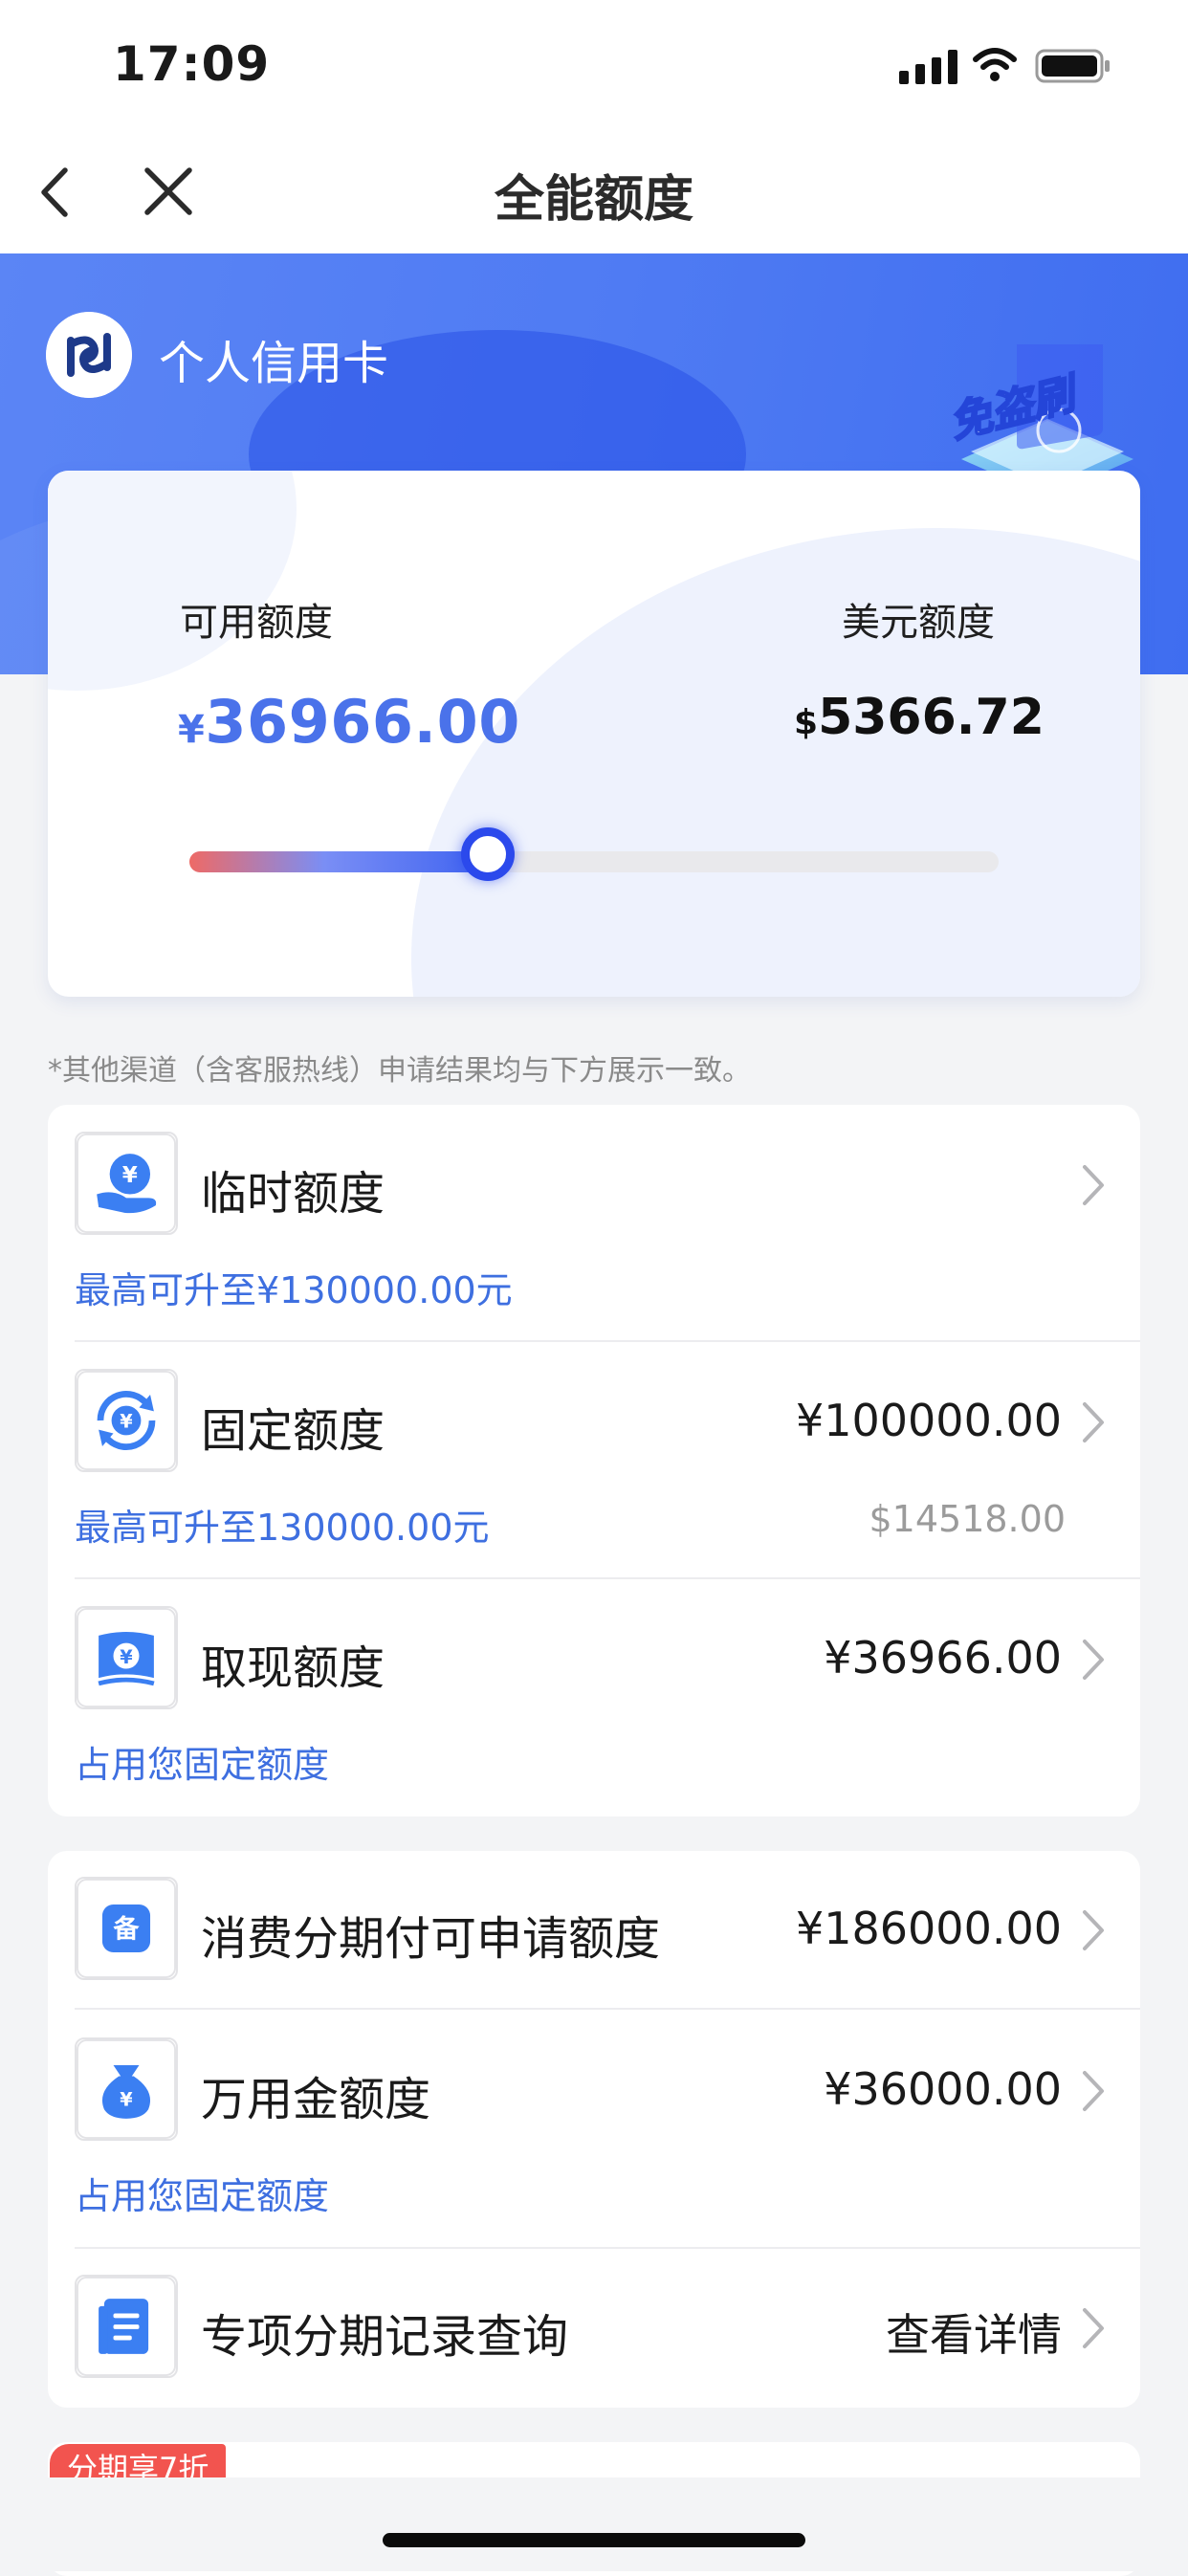 The height and width of the screenshot is (2576, 1188). I want to click on document-list-icon, so click(126, 2326).